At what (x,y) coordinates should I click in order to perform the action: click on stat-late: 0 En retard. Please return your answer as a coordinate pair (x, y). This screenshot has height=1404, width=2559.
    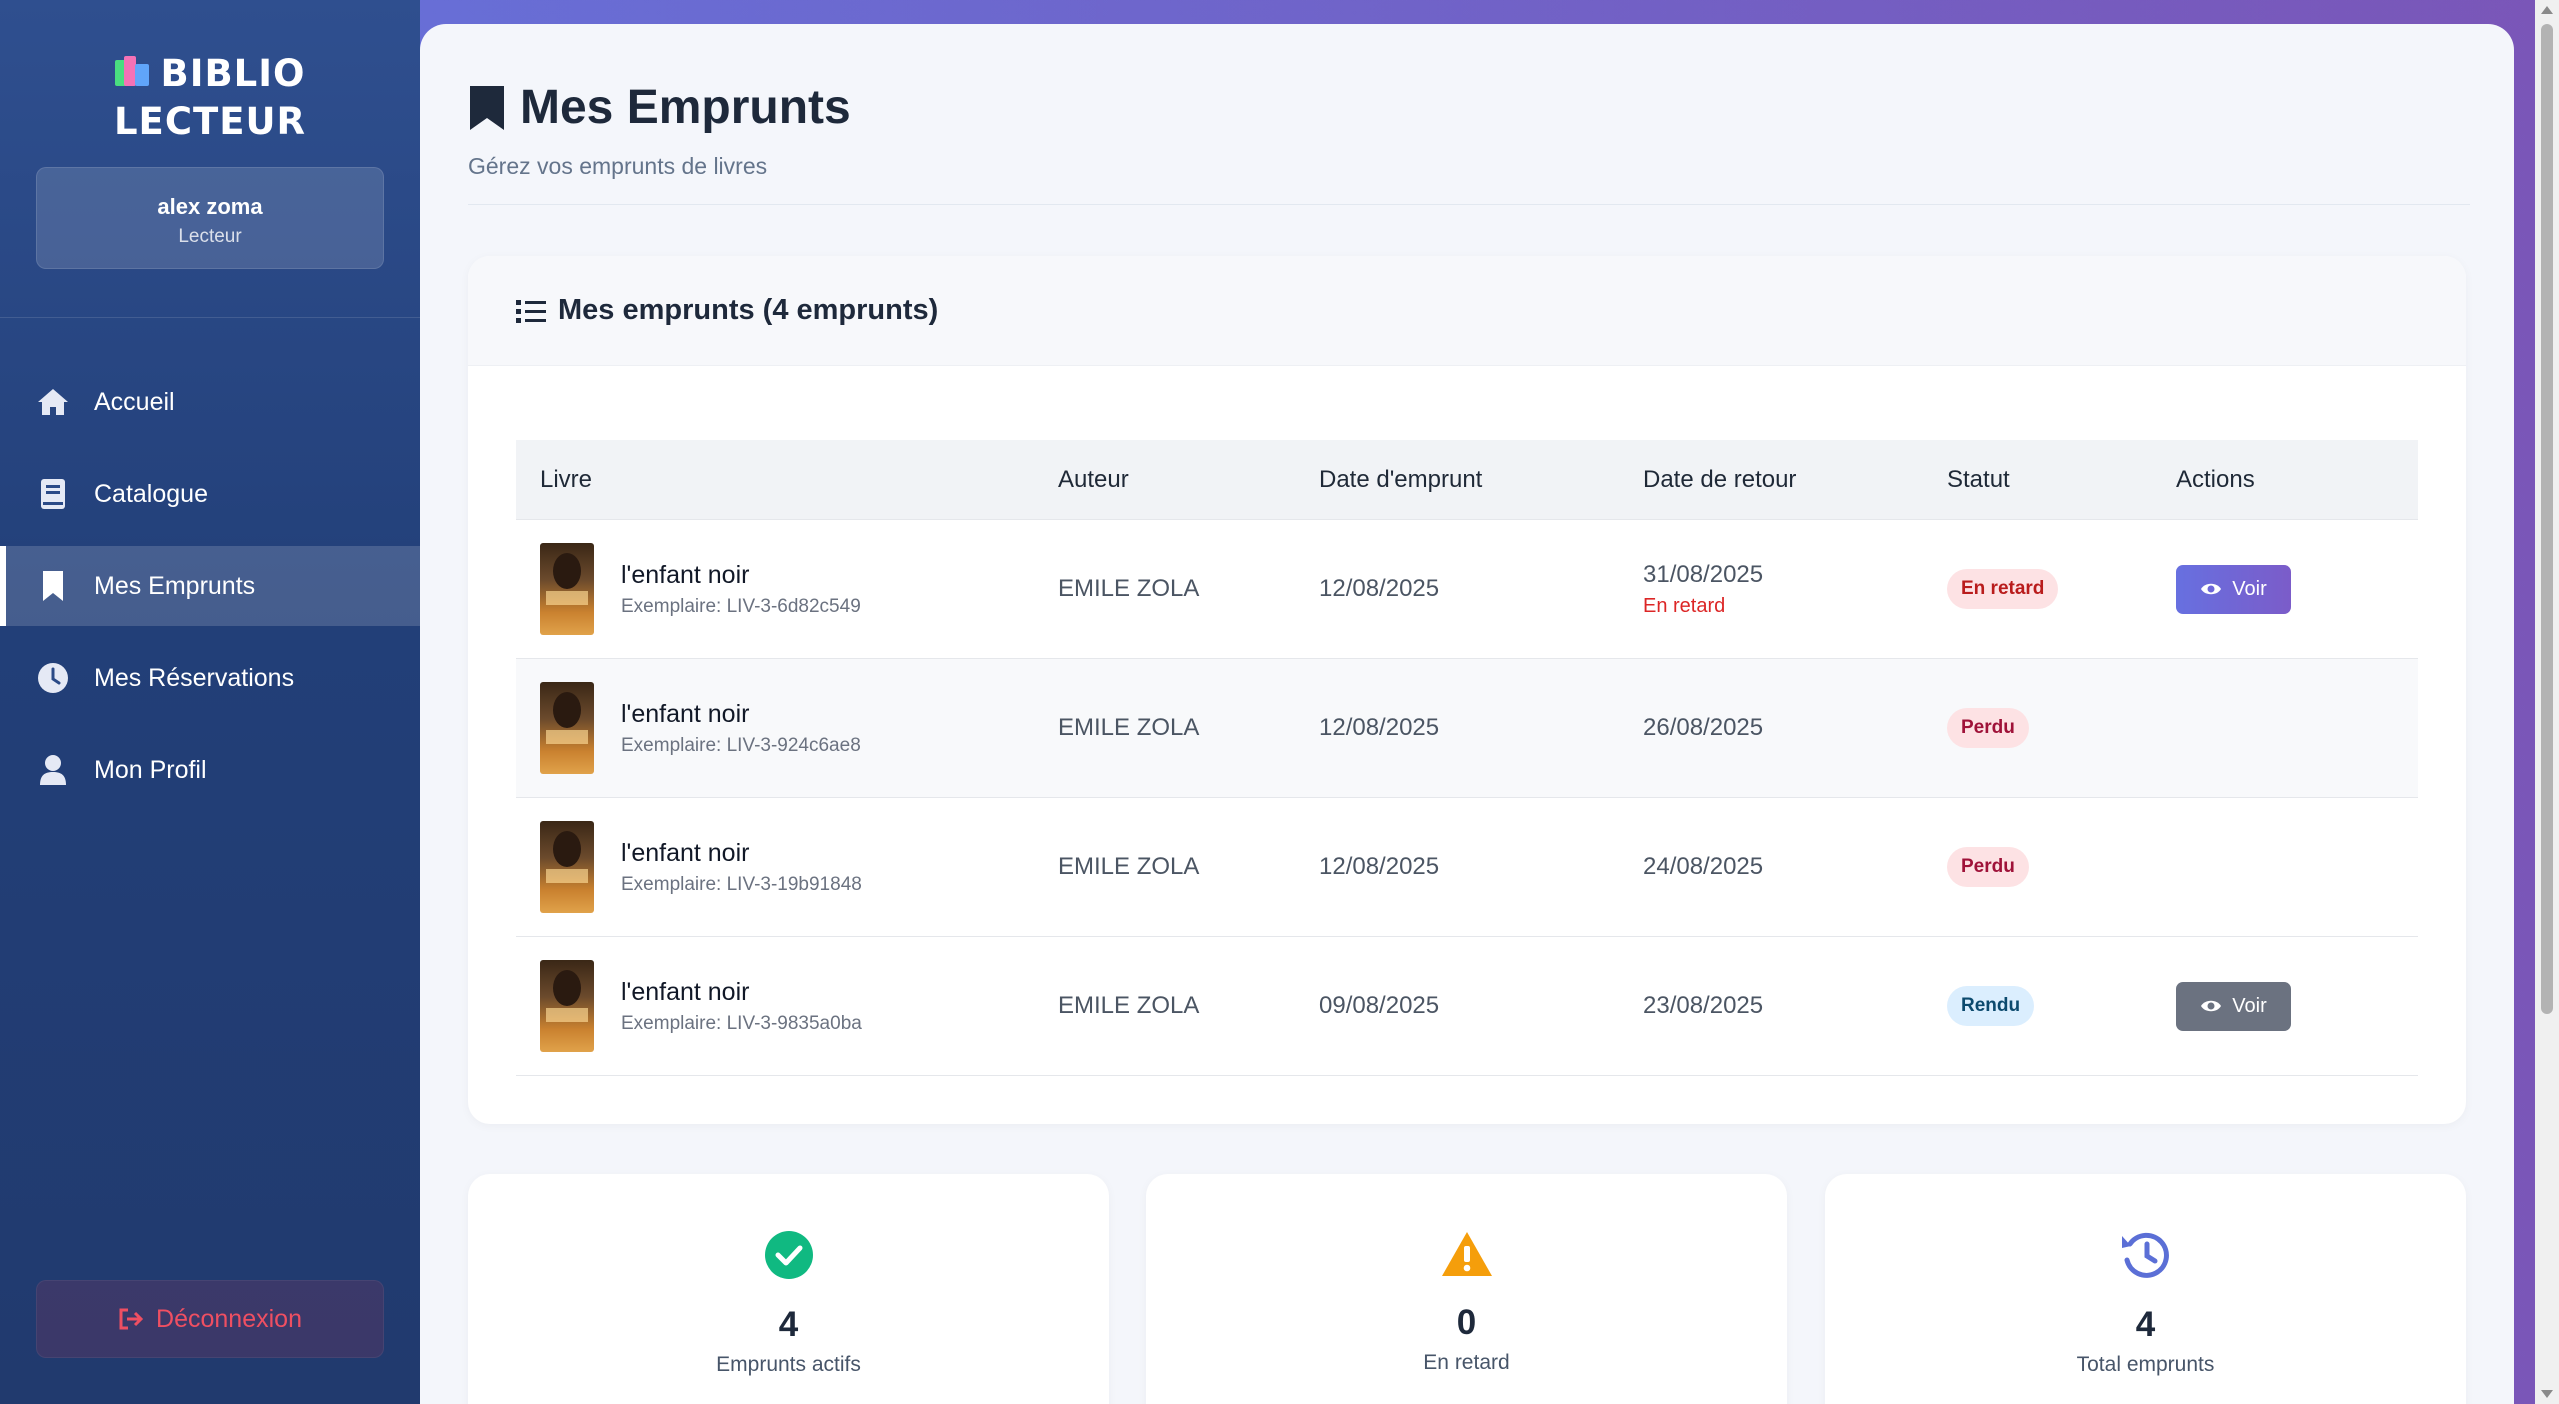
    Looking at the image, I should click on (1466, 1289).